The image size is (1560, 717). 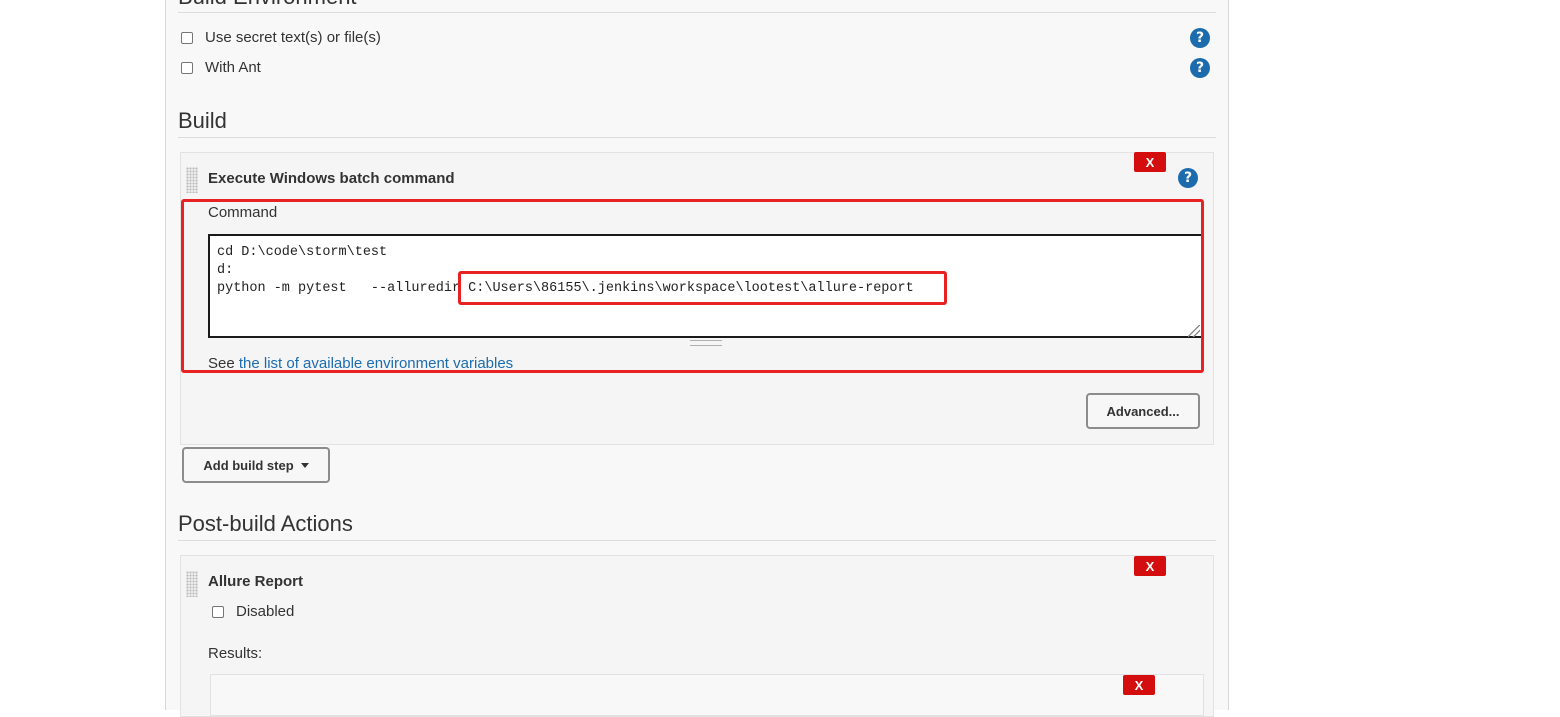 I want to click on delete-build-step-button: X, so click(x=1150, y=162).